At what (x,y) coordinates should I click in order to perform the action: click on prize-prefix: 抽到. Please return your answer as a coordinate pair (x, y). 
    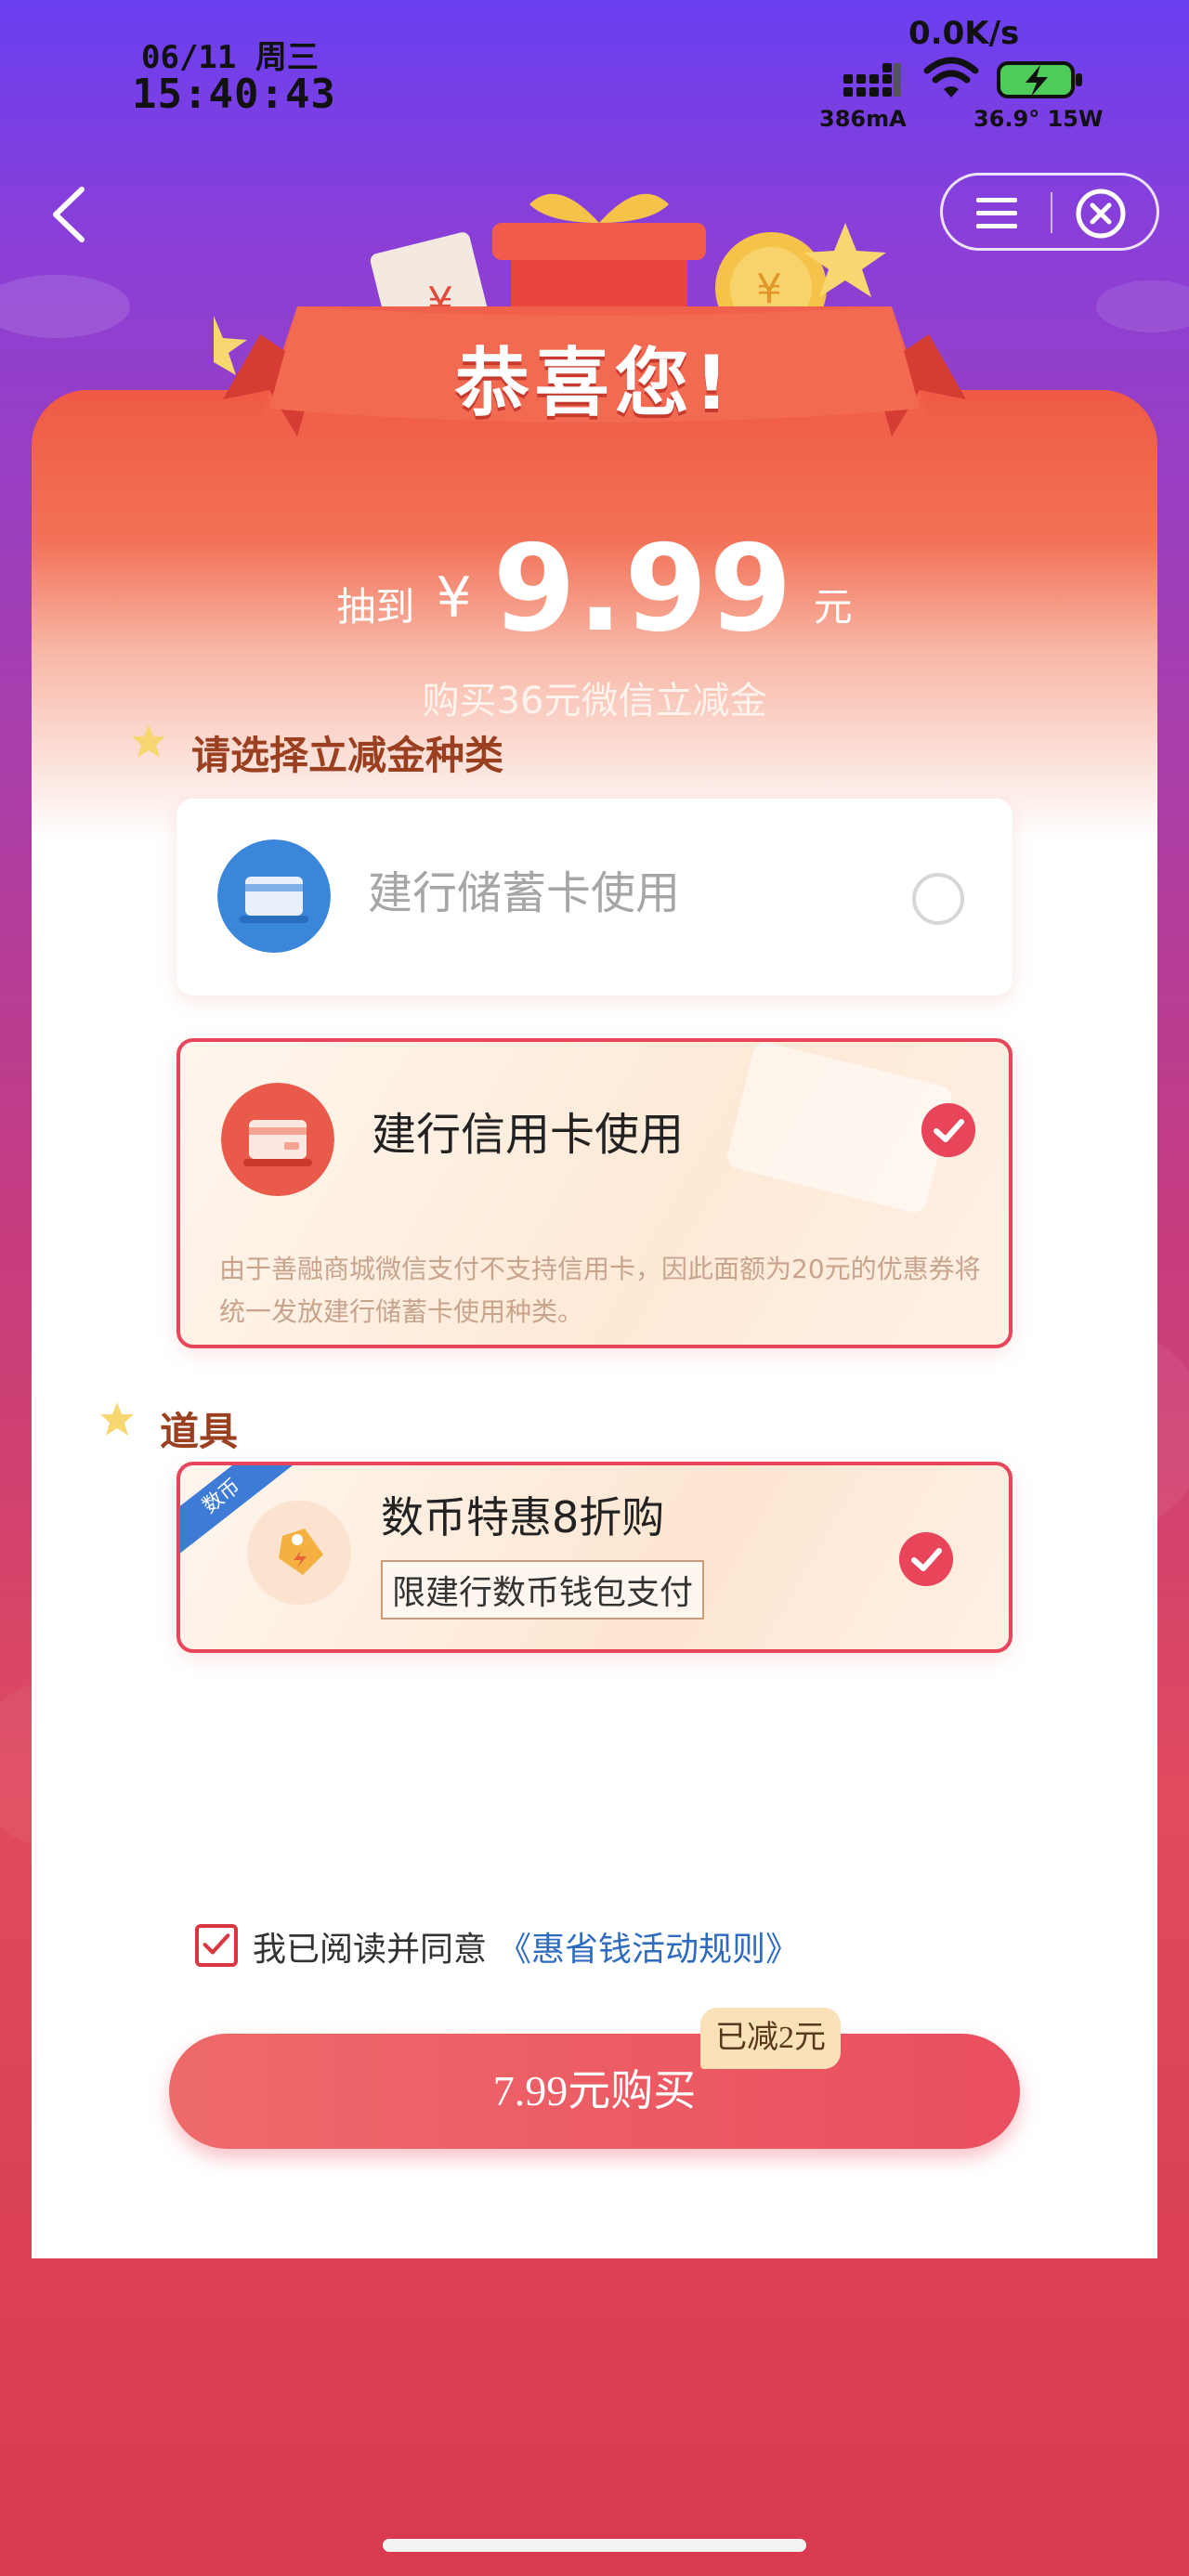
    Looking at the image, I should click on (375, 607).